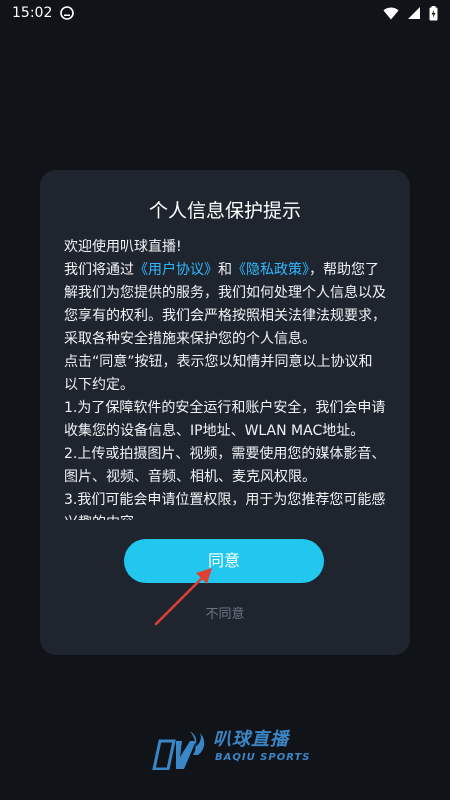  What do you see at coordinates (218, 373) in the screenshot?
I see `consent-paragraph: 点击“同意”按钮，表示您以知情并同意以上协议和以下约定。` at bounding box center [218, 373].